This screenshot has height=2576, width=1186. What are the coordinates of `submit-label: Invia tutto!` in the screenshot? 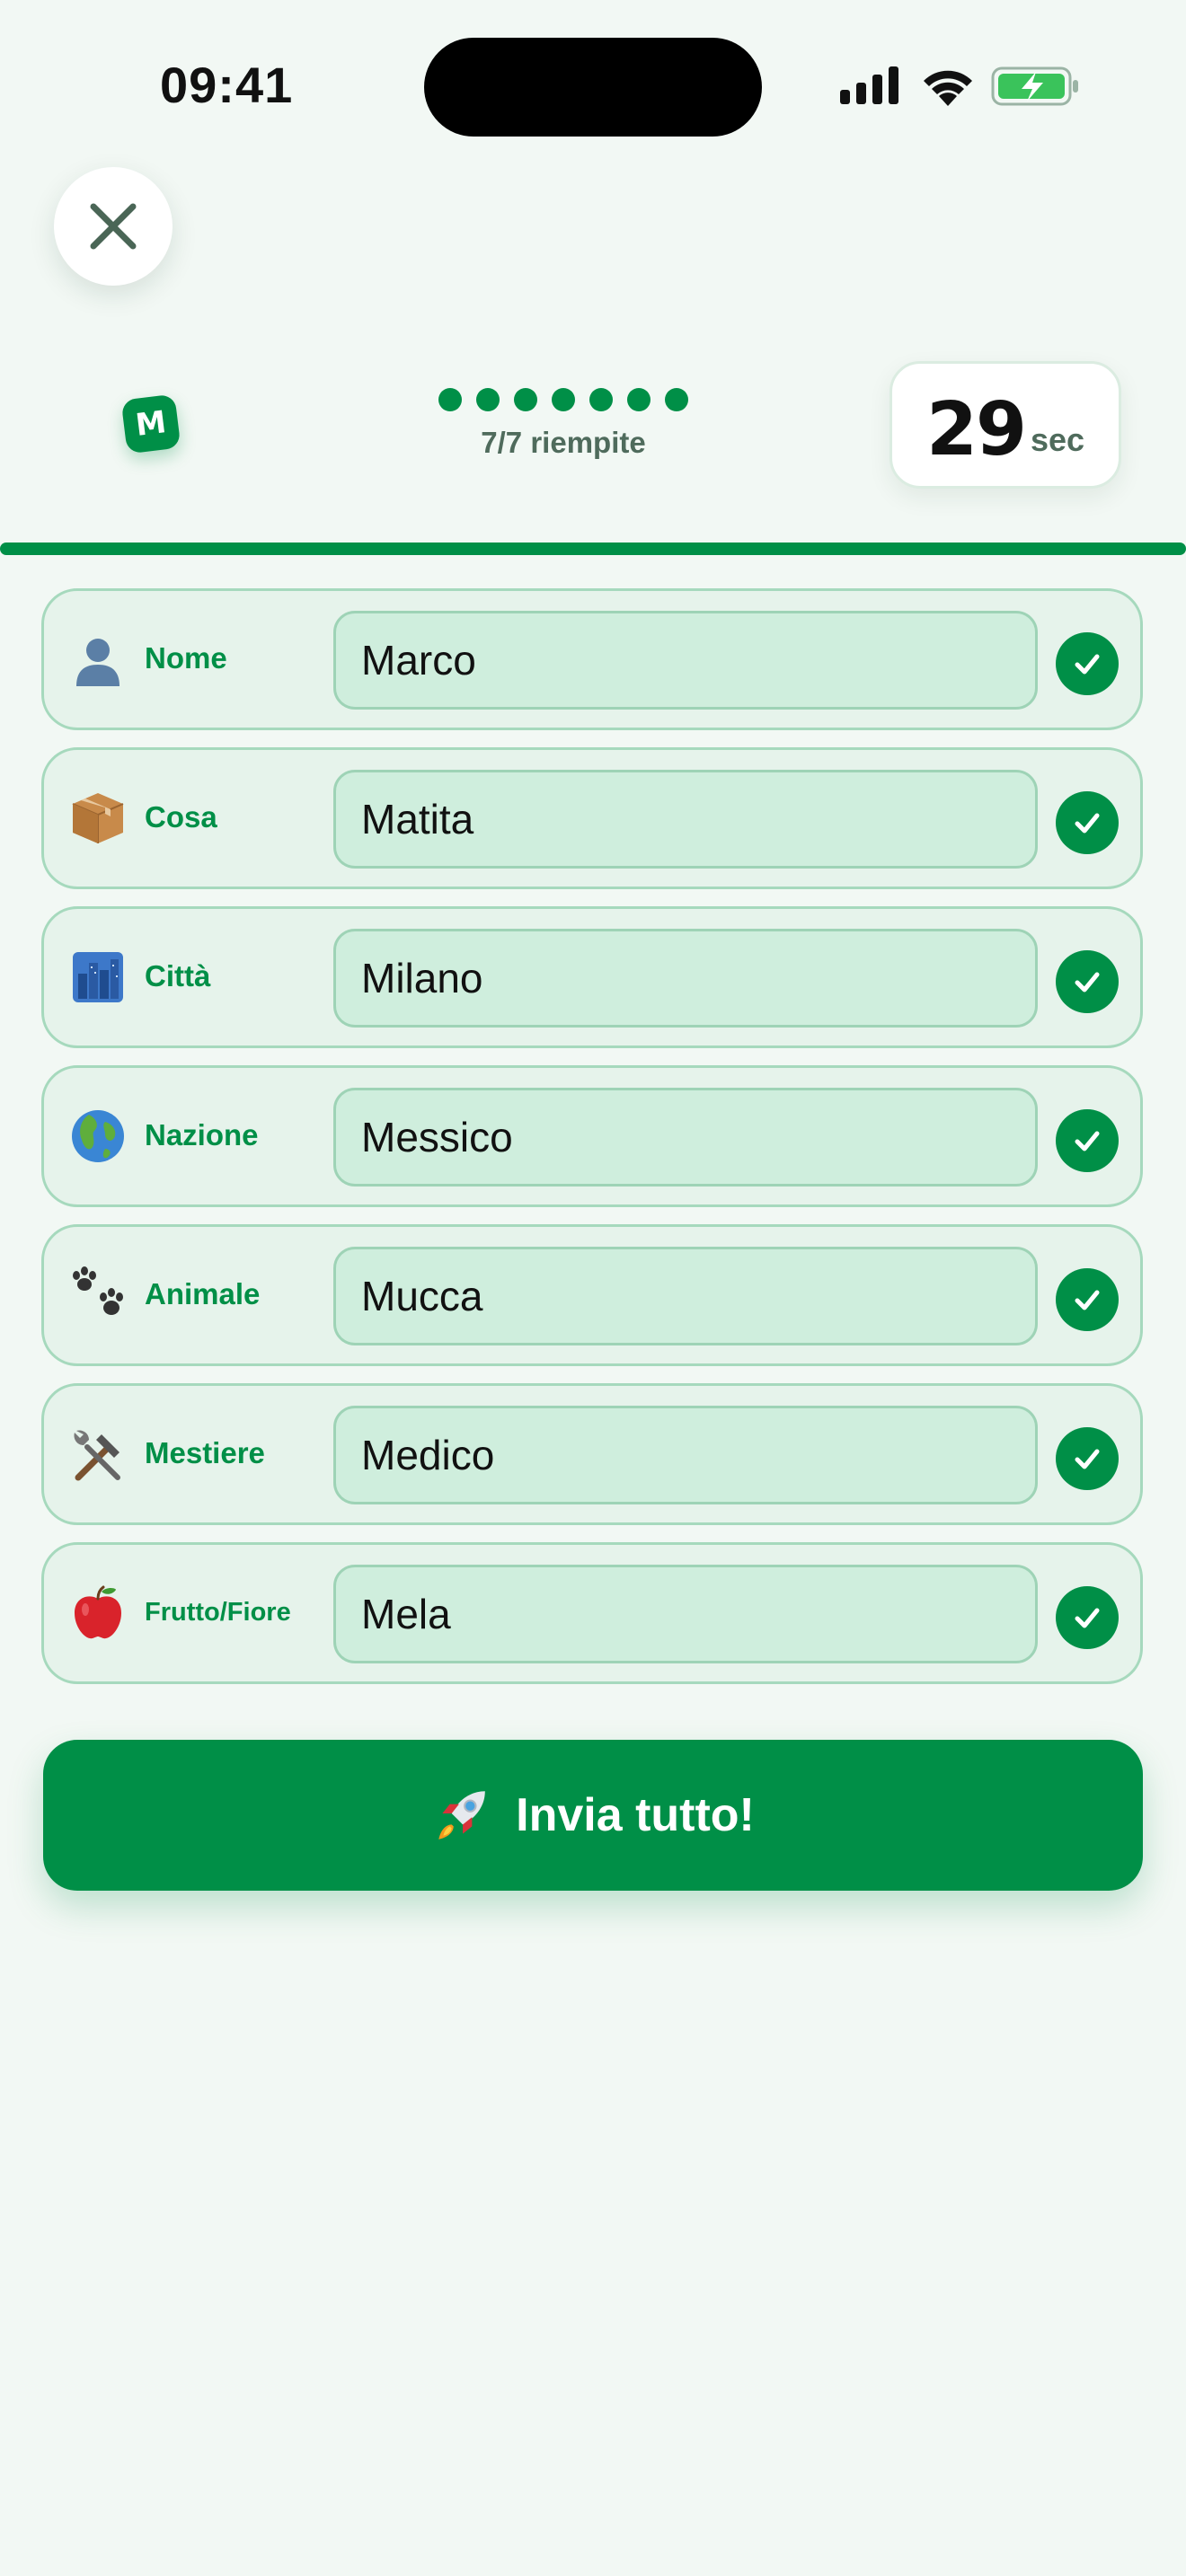 It's located at (635, 1815).